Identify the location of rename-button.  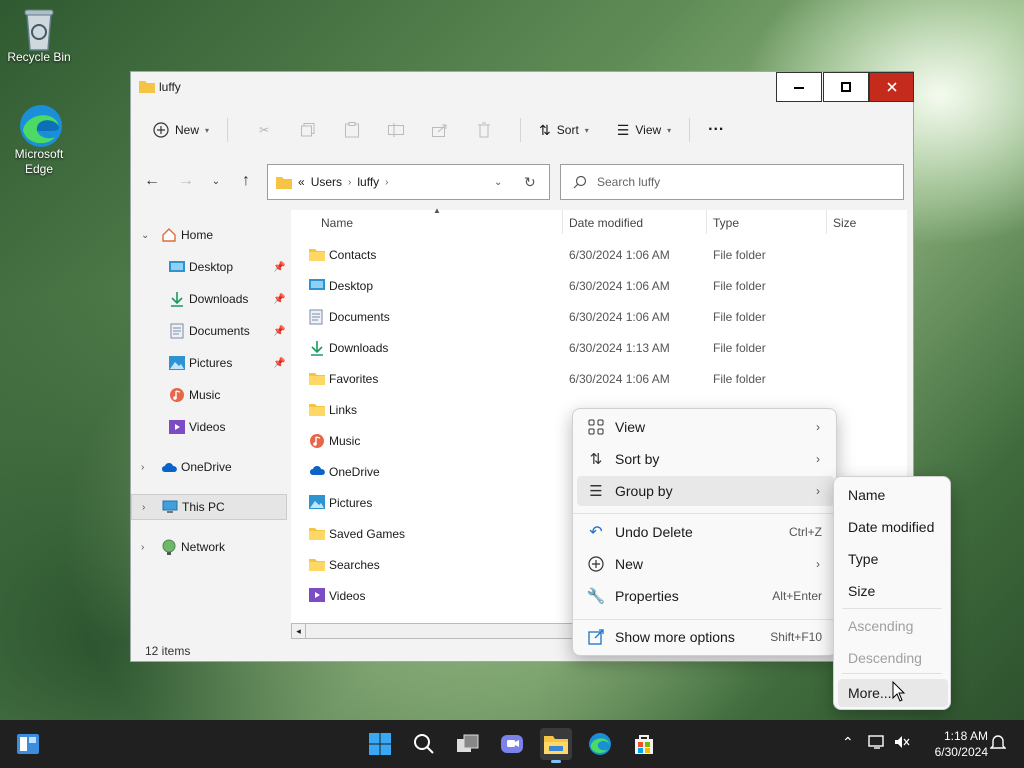
(396, 130).